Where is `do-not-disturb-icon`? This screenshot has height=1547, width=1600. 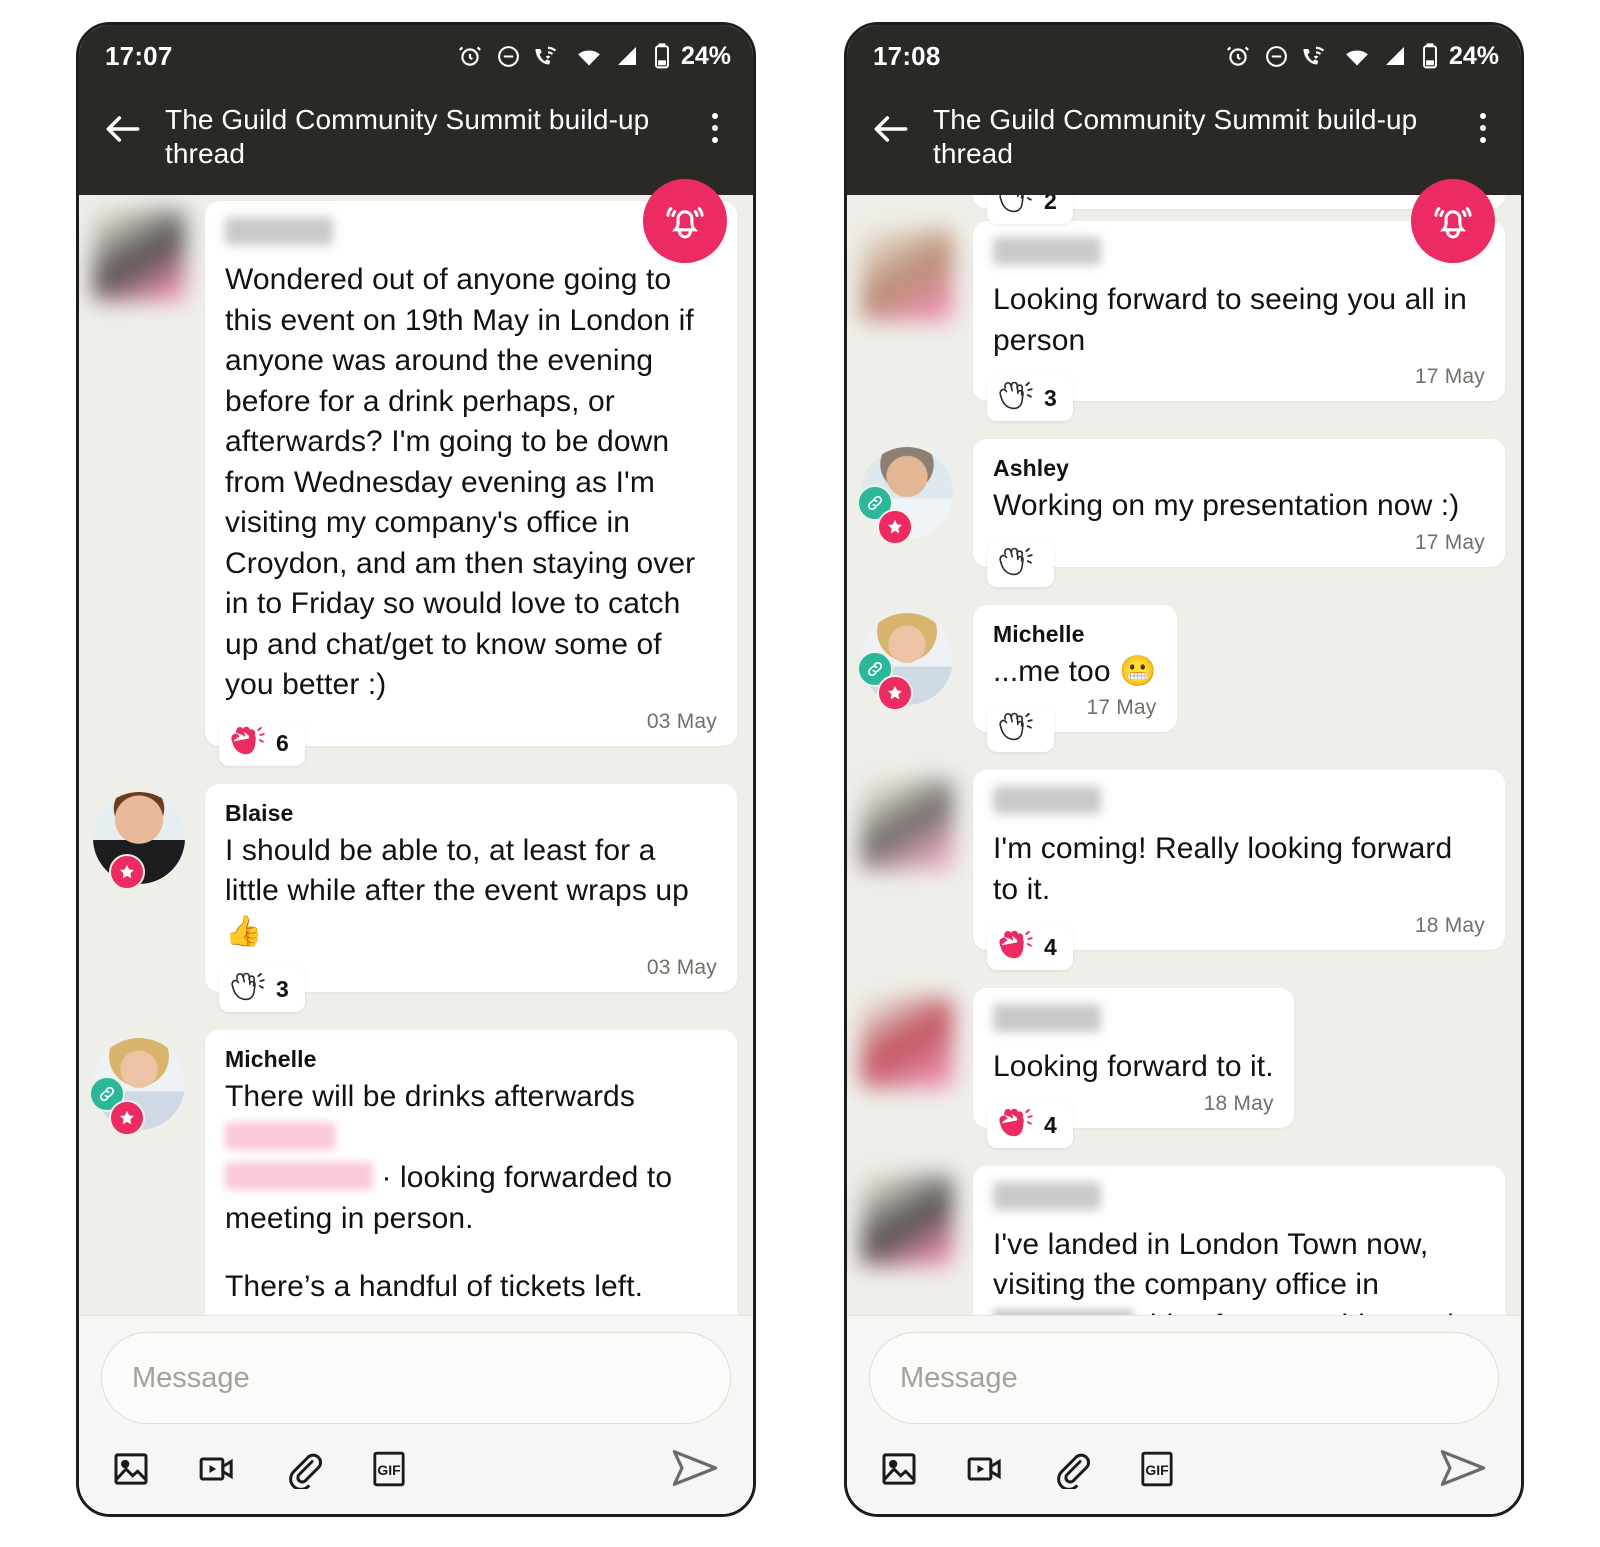
do-not-disturb-icon is located at coordinates (508, 56).